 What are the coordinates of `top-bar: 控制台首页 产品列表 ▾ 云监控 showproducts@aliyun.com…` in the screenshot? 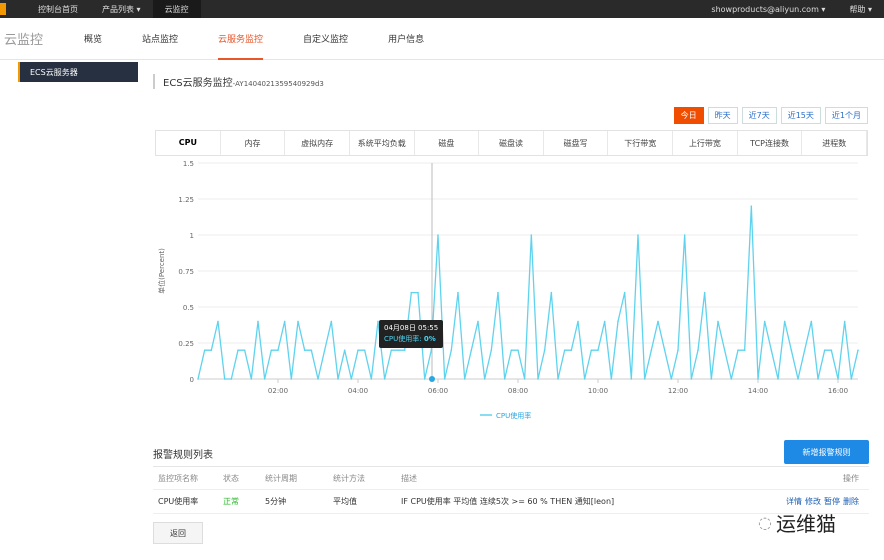 It's located at (442, 9).